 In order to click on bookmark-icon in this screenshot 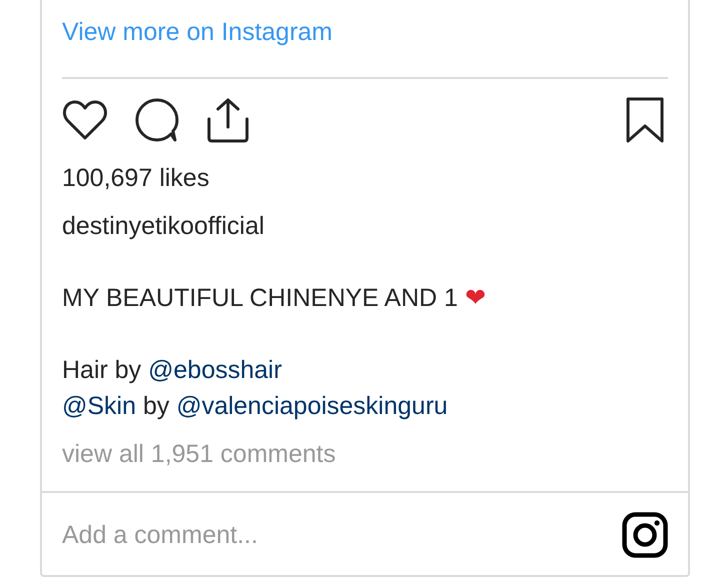, I will do `click(645, 120)`.